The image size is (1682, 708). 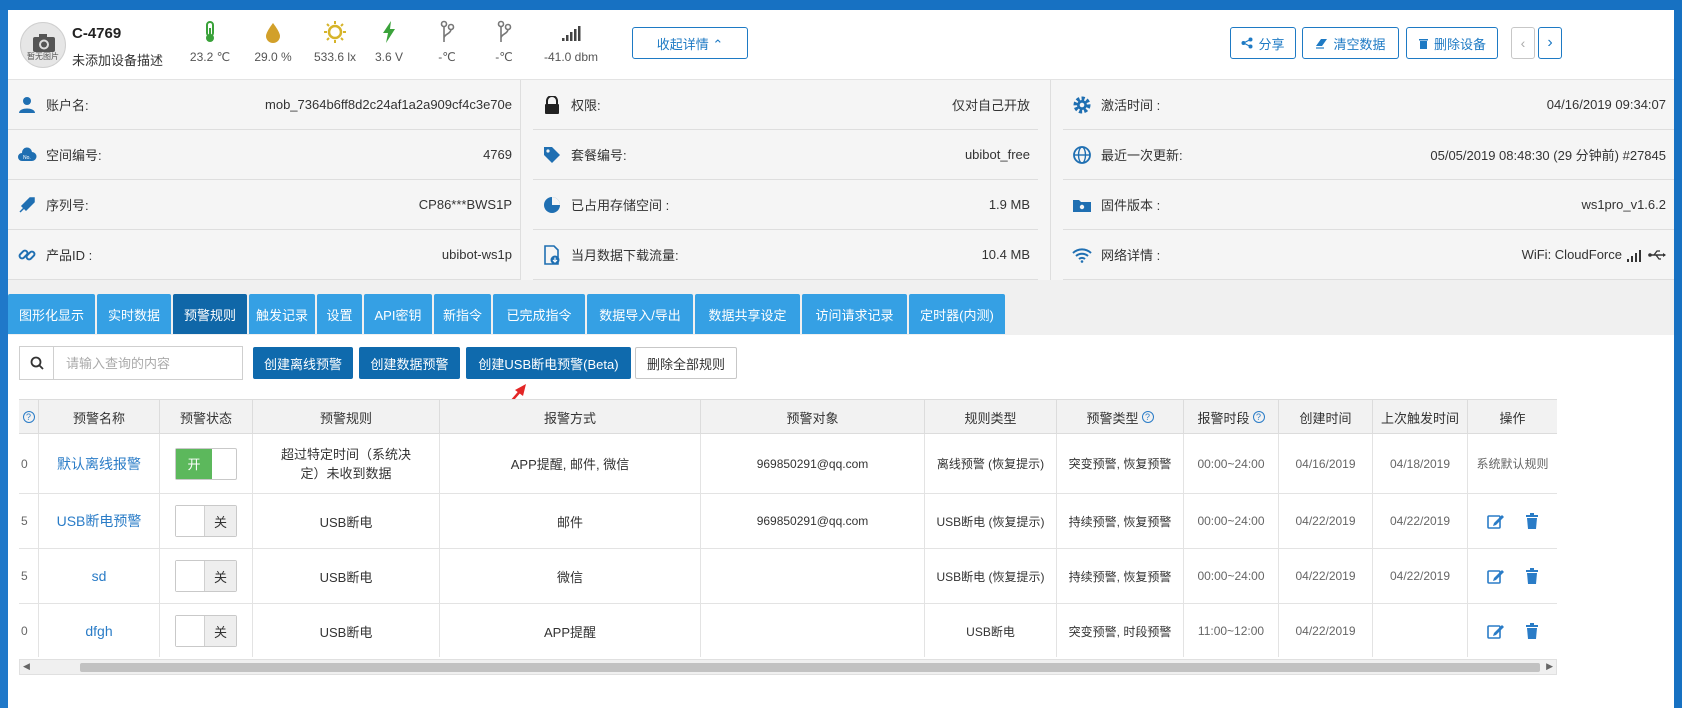 I want to click on horizontal-scrollbar: ◀ ▶, so click(x=788, y=667).